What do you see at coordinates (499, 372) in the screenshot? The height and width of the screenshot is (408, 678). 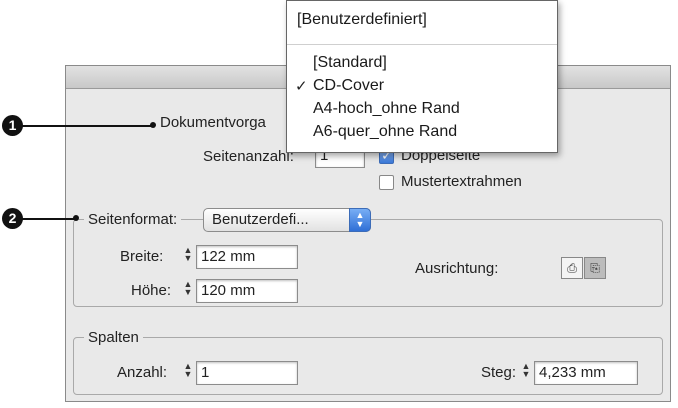 I see `gutter-label: Steg:` at bounding box center [499, 372].